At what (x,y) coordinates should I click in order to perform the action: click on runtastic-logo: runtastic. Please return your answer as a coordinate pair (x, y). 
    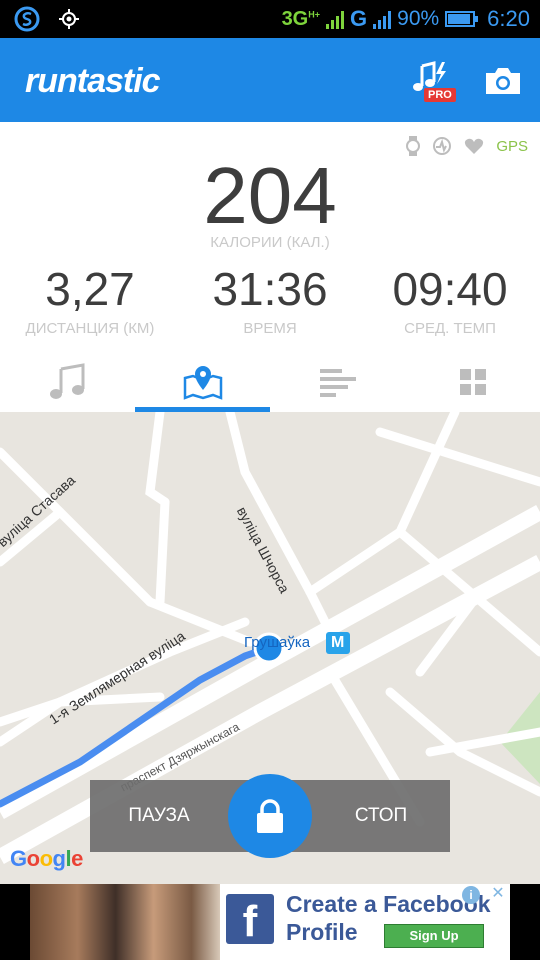
    Looking at the image, I should click on (93, 81).